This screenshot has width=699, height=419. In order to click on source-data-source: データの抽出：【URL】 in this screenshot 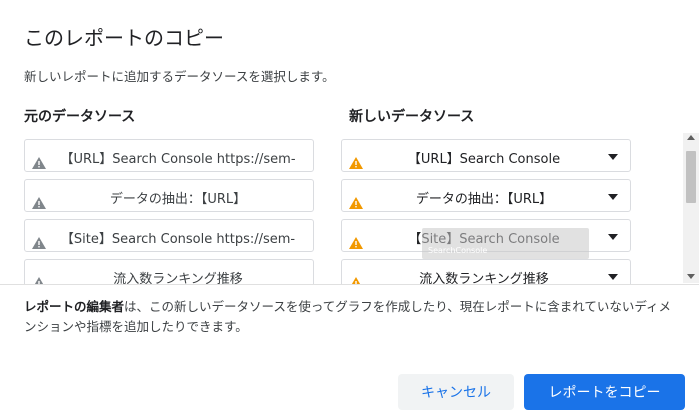, I will do `click(169, 195)`.